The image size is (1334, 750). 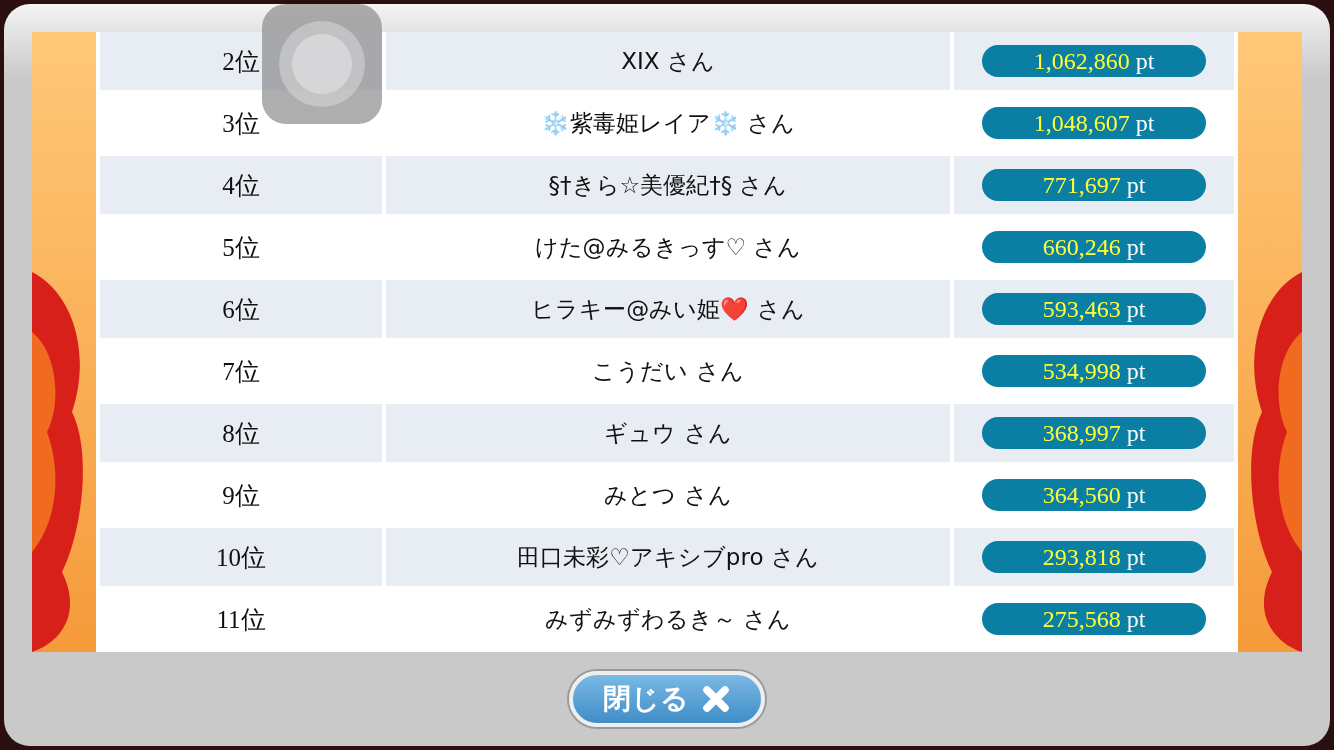 What do you see at coordinates (716, 699) in the screenshot?
I see `close-icon` at bounding box center [716, 699].